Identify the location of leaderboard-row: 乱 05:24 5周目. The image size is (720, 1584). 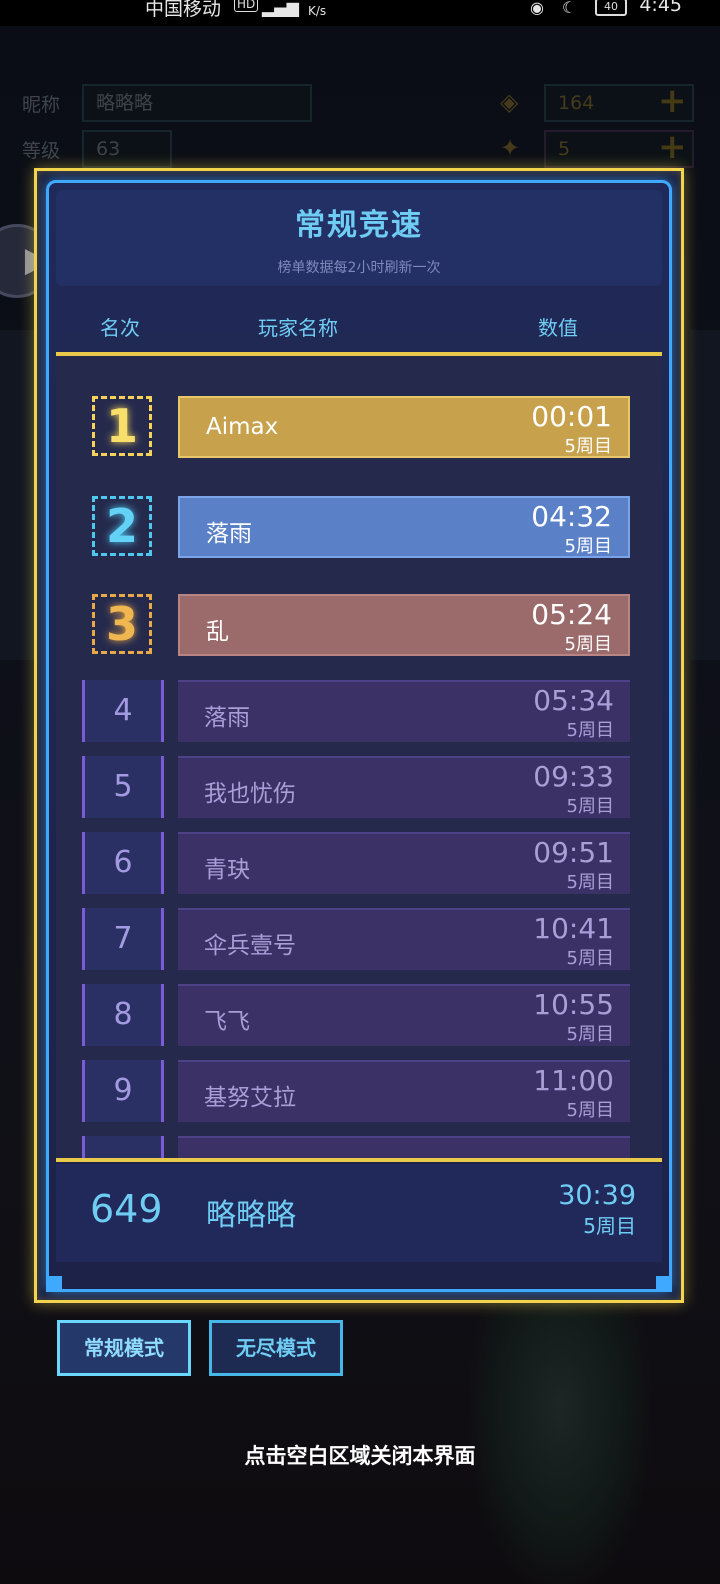
(404, 625).